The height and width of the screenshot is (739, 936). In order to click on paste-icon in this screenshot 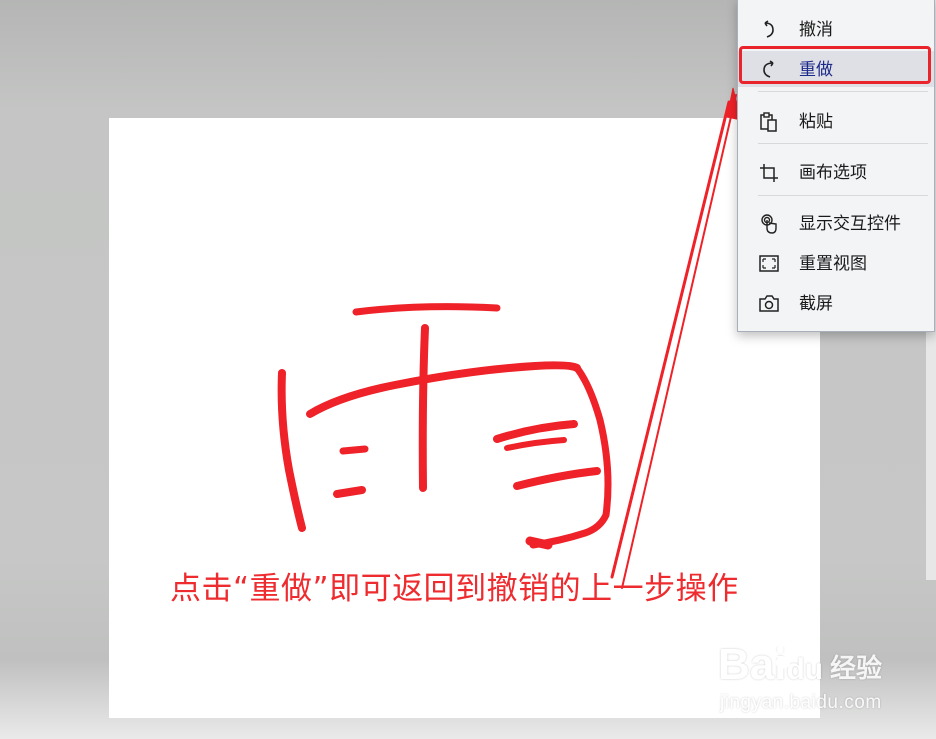, I will do `click(768, 122)`.